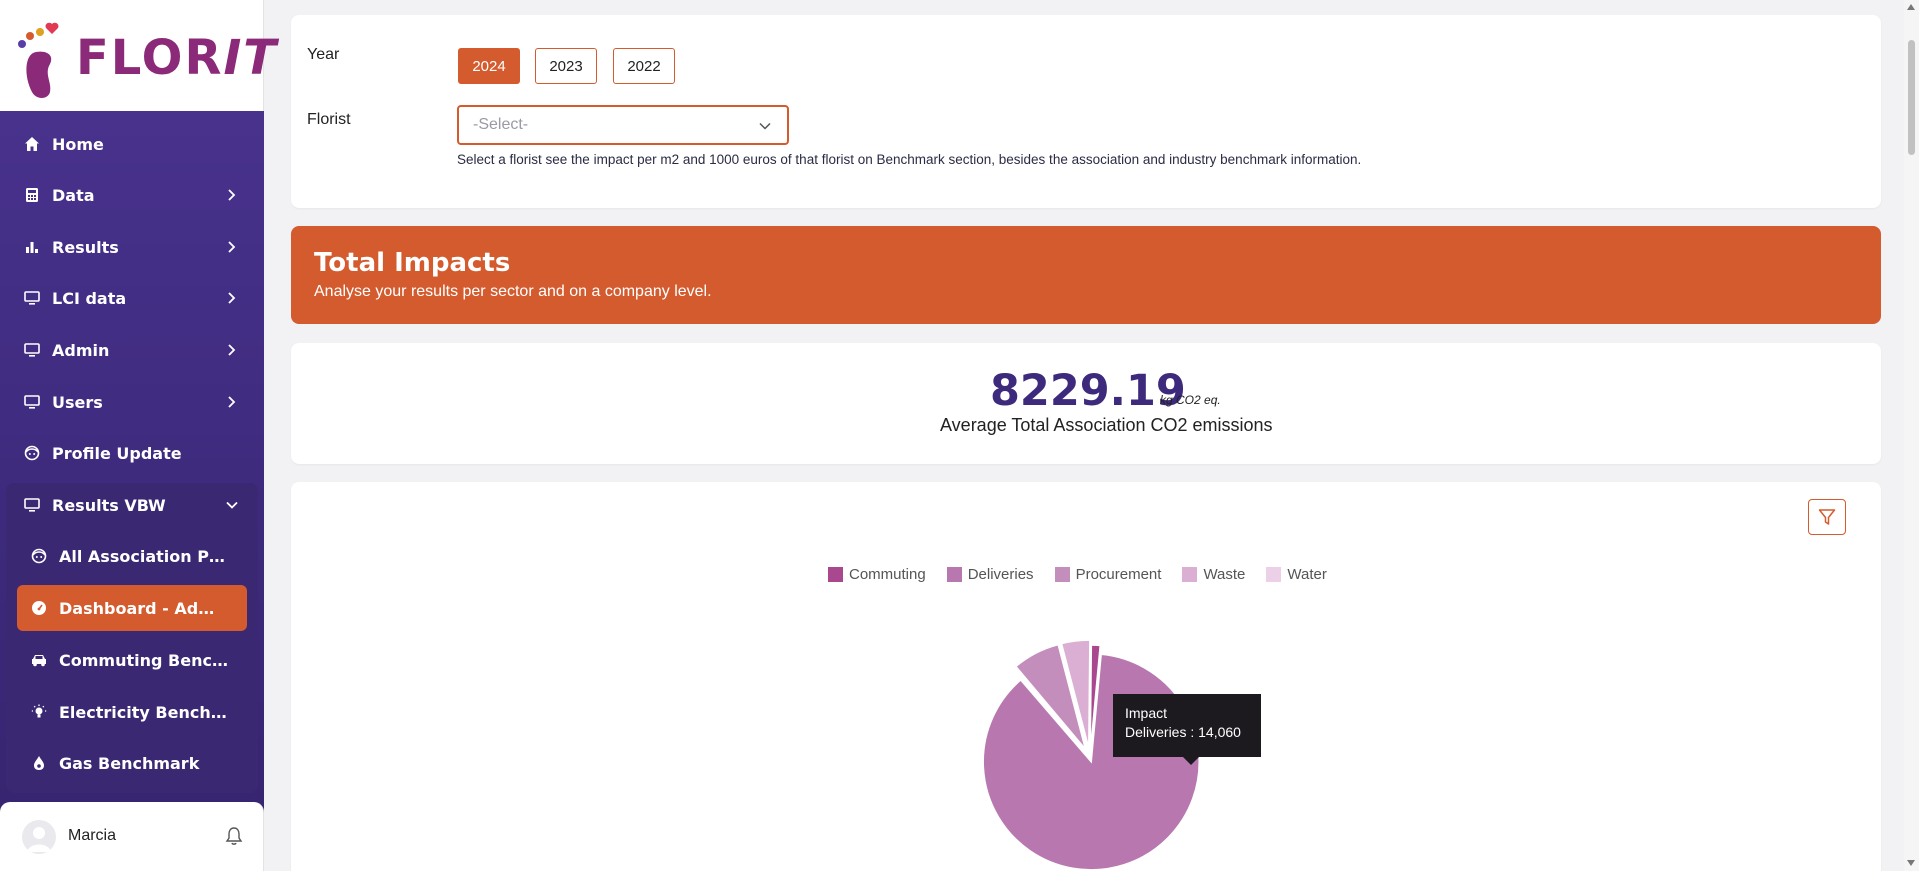  I want to click on sidebar-item-label: Admin, so click(81, 350).